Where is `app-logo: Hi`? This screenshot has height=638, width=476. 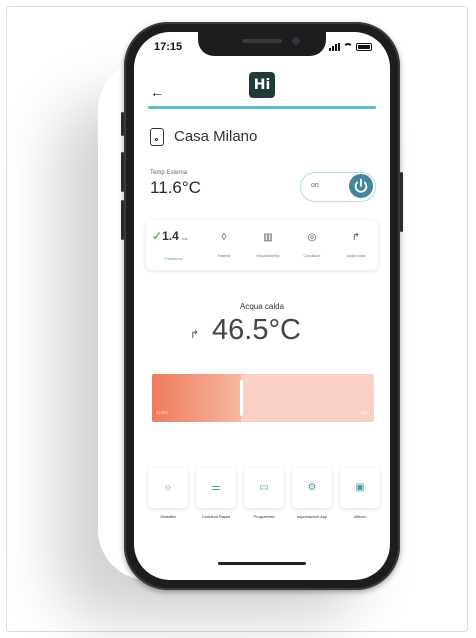
app-logo: Hi is located at coordinates (262, 85).